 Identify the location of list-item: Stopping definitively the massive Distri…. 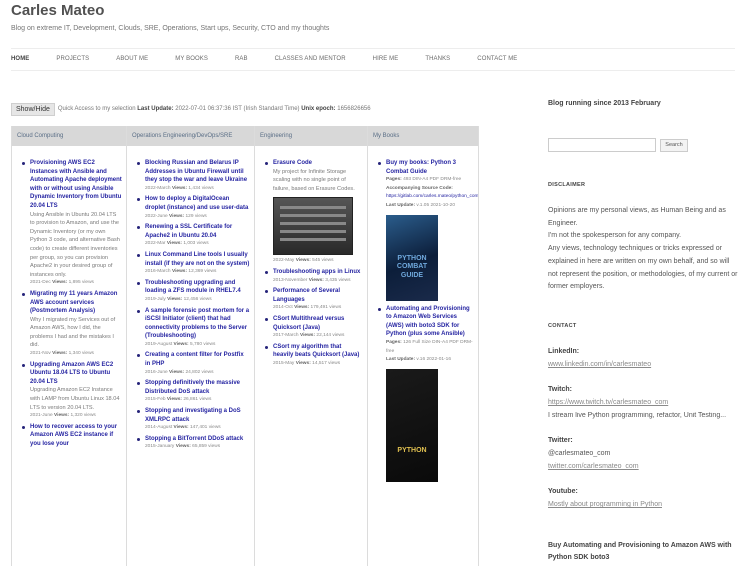
(192, 392).